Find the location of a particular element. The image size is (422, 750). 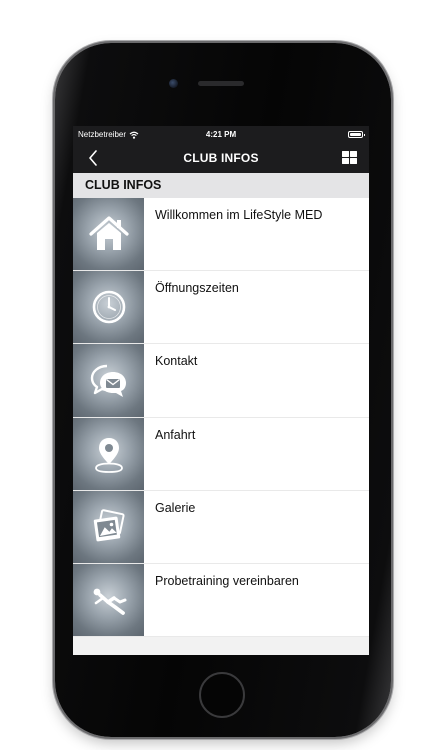

item-label: Kontakt is located at coordinates (176, 361).